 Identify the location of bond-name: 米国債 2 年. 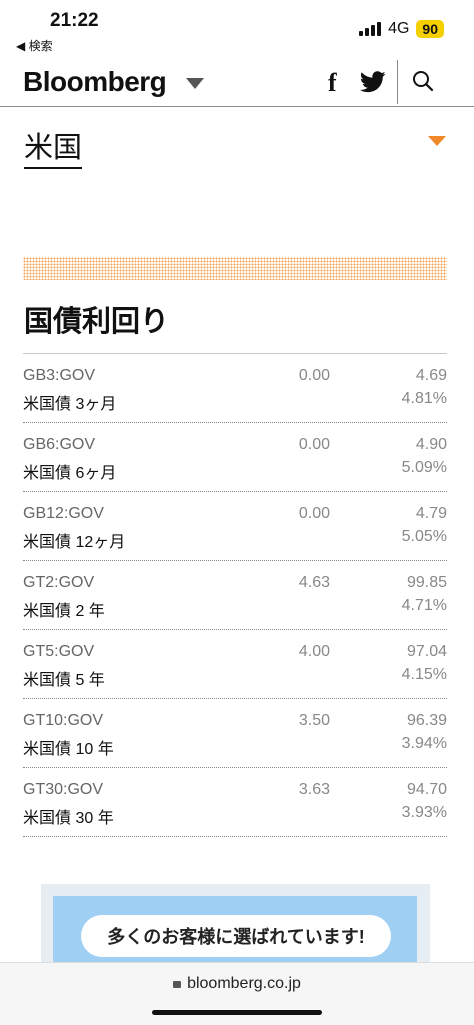
(64, 611).